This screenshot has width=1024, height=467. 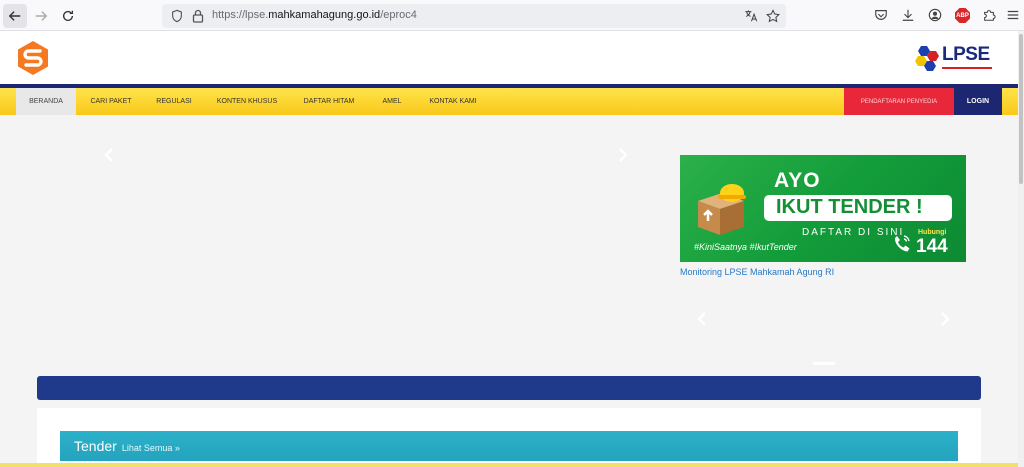 What do you see at coordinates (908, 15) in the screenshot?
I see `download-icon` at bounding box center [908, 15].